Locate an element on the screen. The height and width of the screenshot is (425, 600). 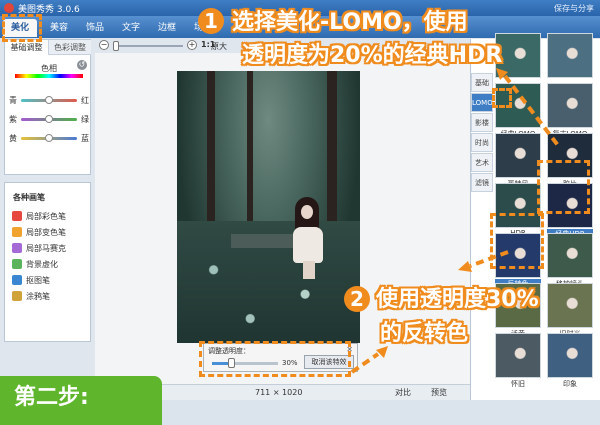
zoom-slider is located at coordinates (148, 46).